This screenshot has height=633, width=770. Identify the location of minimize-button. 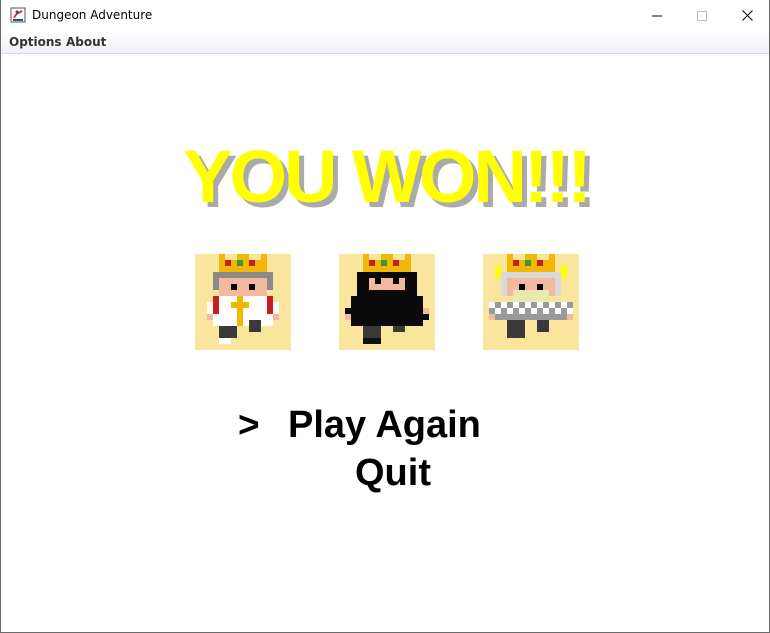
(657, 15).